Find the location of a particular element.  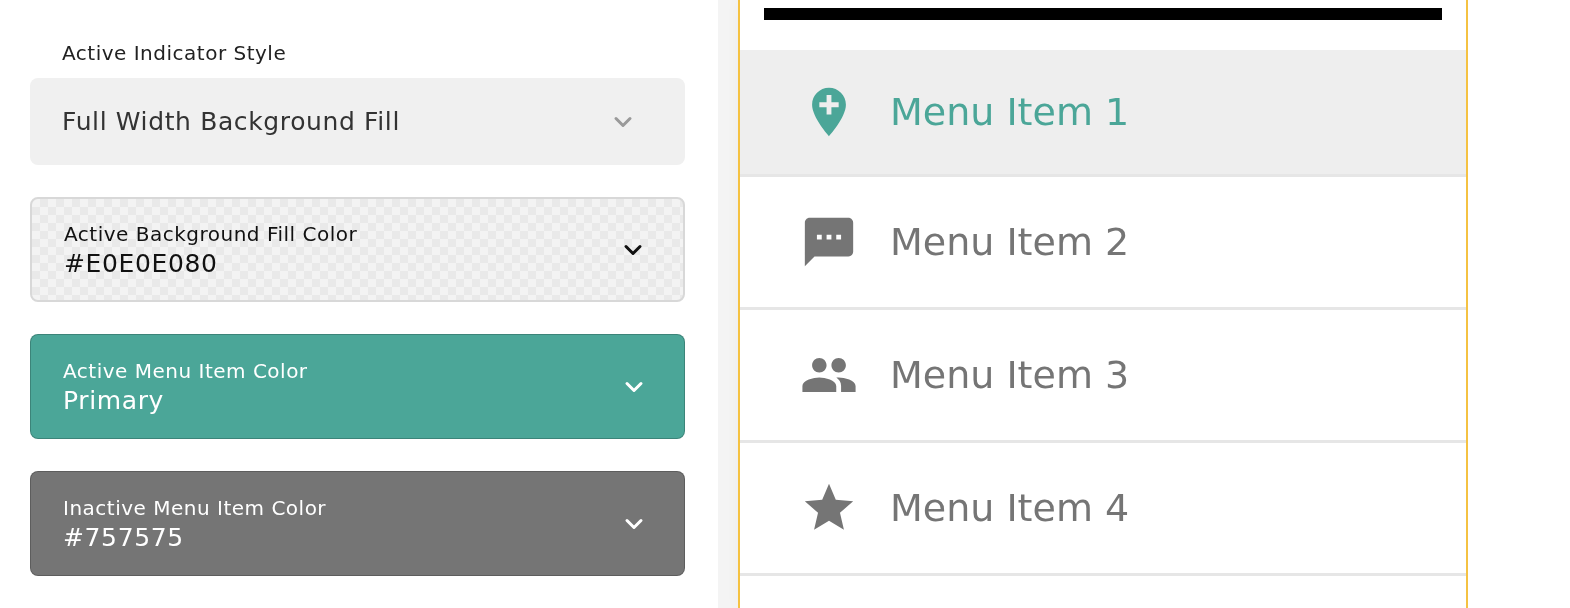

dropdown-value: Full Width Background Fill is located at coordinates (231, 121).